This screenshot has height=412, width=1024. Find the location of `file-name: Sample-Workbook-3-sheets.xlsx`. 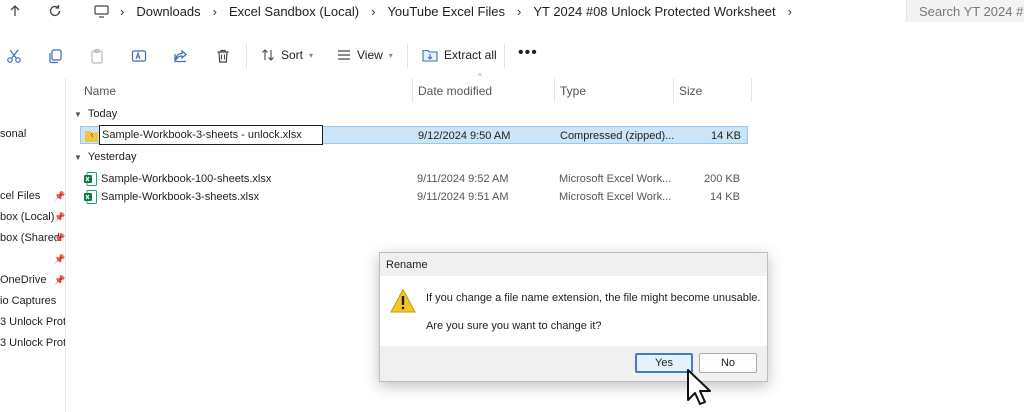

file-name: Sample-Workbook-3-sheets.xlsx is located at coordinates (180, 197).